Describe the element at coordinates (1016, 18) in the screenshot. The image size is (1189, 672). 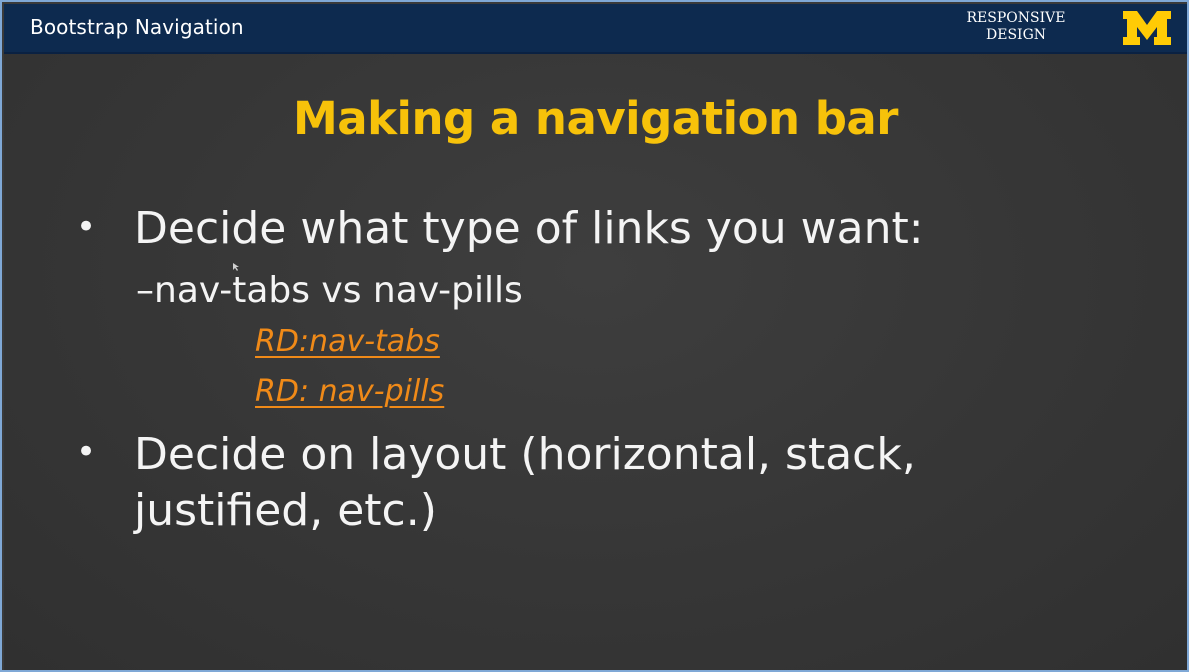
I see `brand-line-1: RESPONSIVE` at that location.